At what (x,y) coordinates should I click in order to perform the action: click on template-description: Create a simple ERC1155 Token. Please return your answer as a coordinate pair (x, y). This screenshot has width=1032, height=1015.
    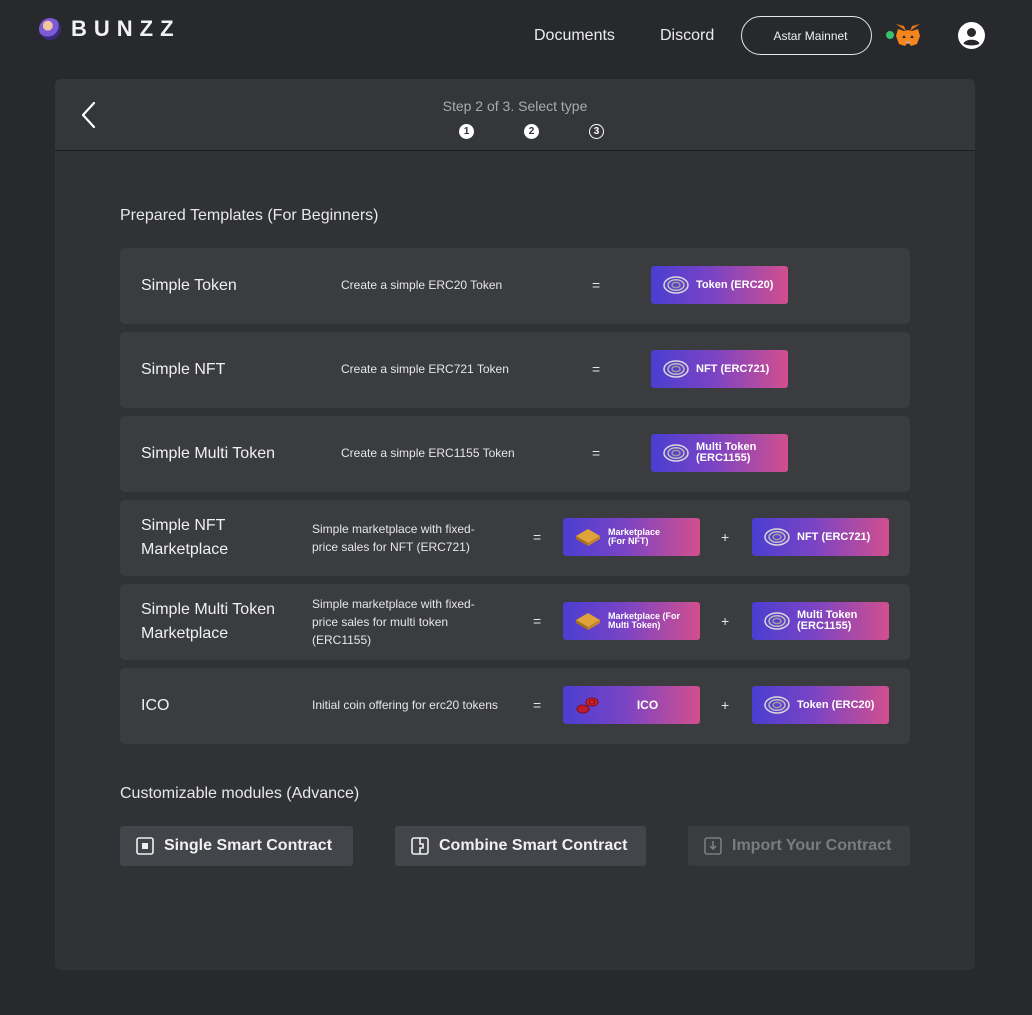
    Looking at the image, I should click on (428, 453).